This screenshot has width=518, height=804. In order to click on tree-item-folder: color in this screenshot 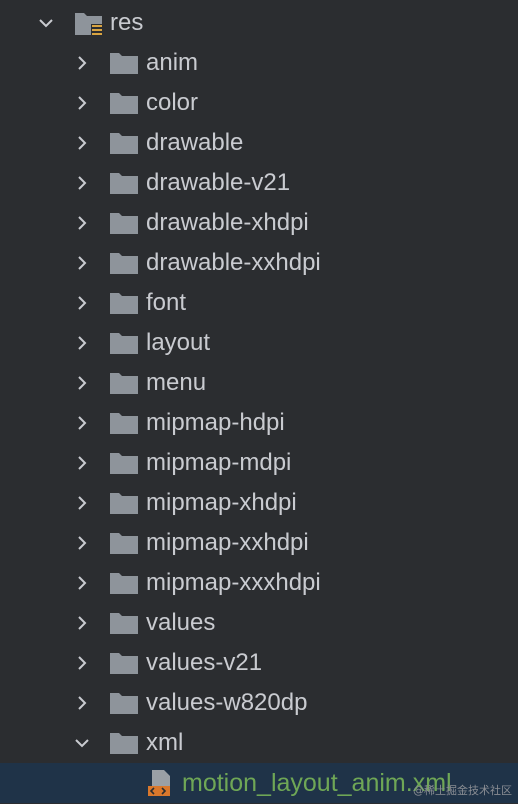, I will do `click(259, 103)`.